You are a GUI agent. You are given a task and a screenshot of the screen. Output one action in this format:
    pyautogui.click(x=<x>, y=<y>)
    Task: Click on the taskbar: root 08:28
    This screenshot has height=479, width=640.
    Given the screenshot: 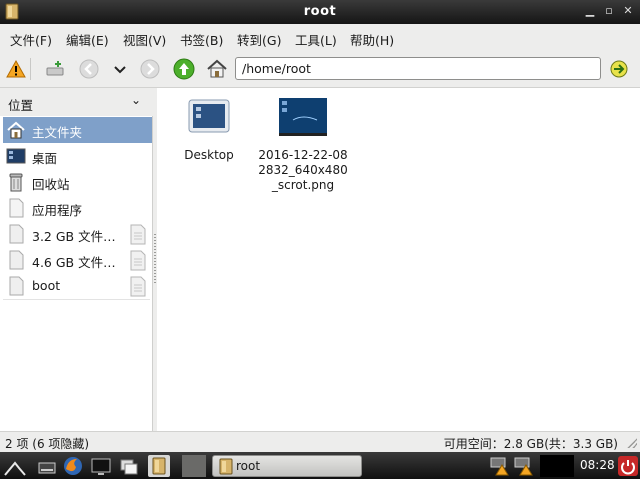 What is the action you would take?
    pyautogui.click(x=320, y=465)
    